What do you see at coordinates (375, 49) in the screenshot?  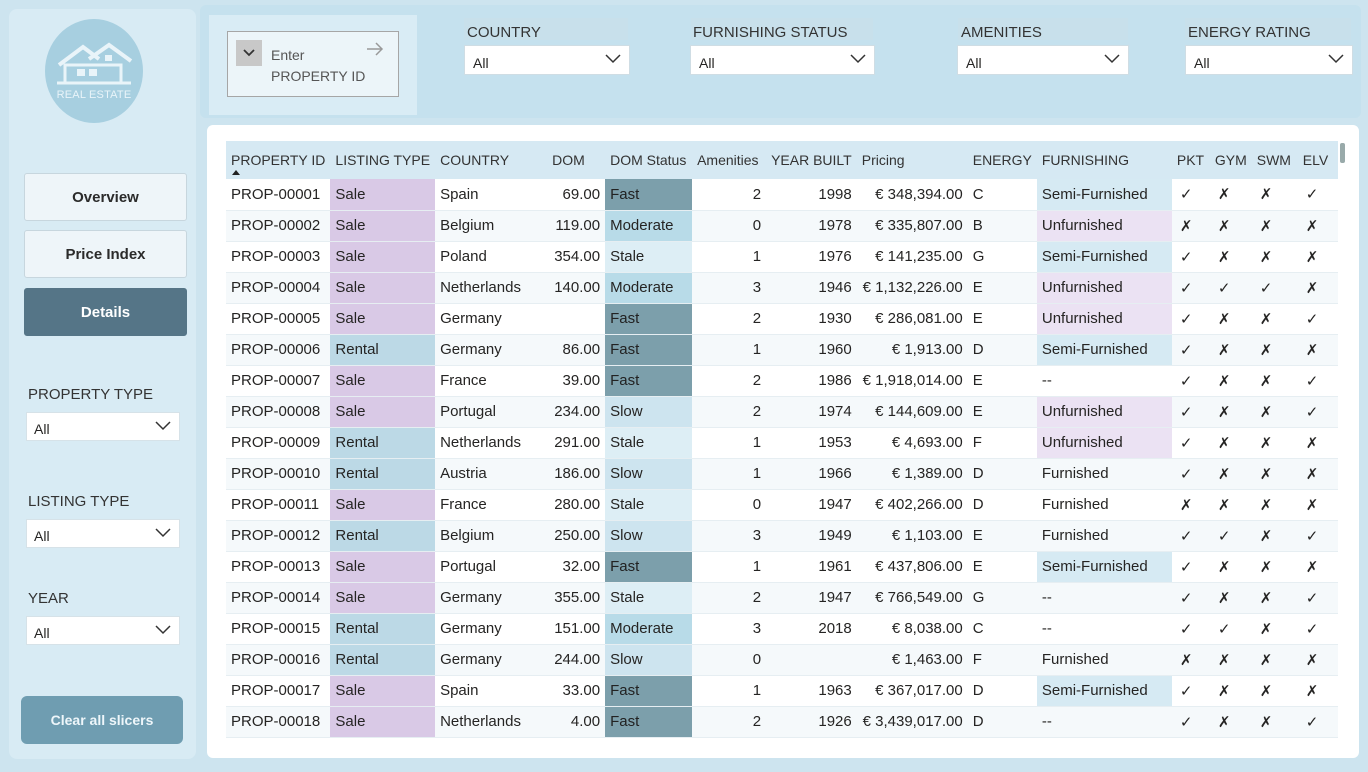 I see `arrow-right-icon` at bounding box center [375, 49].